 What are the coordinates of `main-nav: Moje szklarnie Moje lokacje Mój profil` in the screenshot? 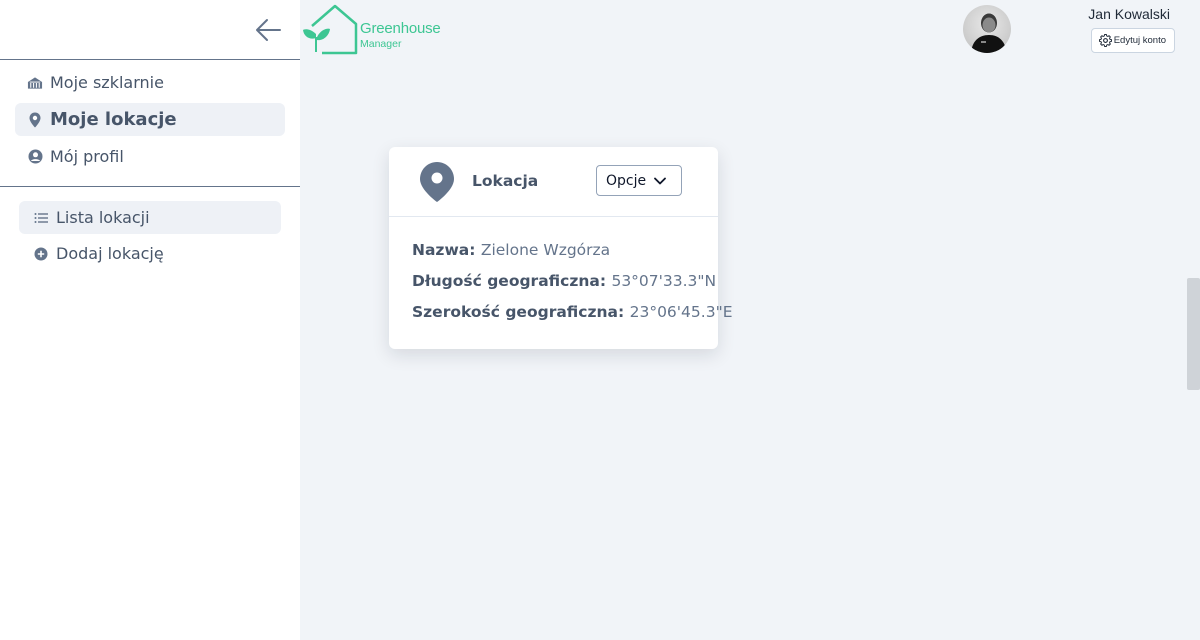 It's located at (150, 123).